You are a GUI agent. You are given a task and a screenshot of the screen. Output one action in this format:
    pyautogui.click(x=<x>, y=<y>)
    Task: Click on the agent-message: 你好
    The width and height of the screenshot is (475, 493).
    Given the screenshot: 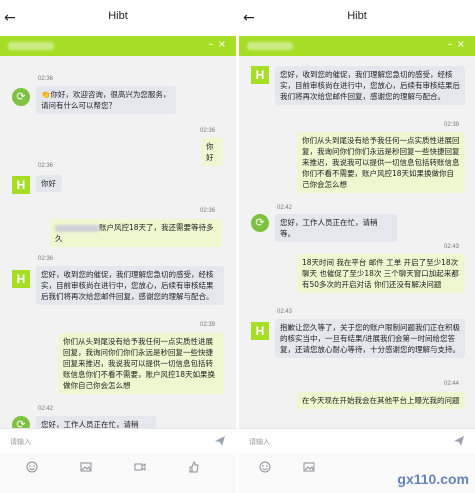 What is the action you would take?
    pyautogui.click(x=49, y=183)
    